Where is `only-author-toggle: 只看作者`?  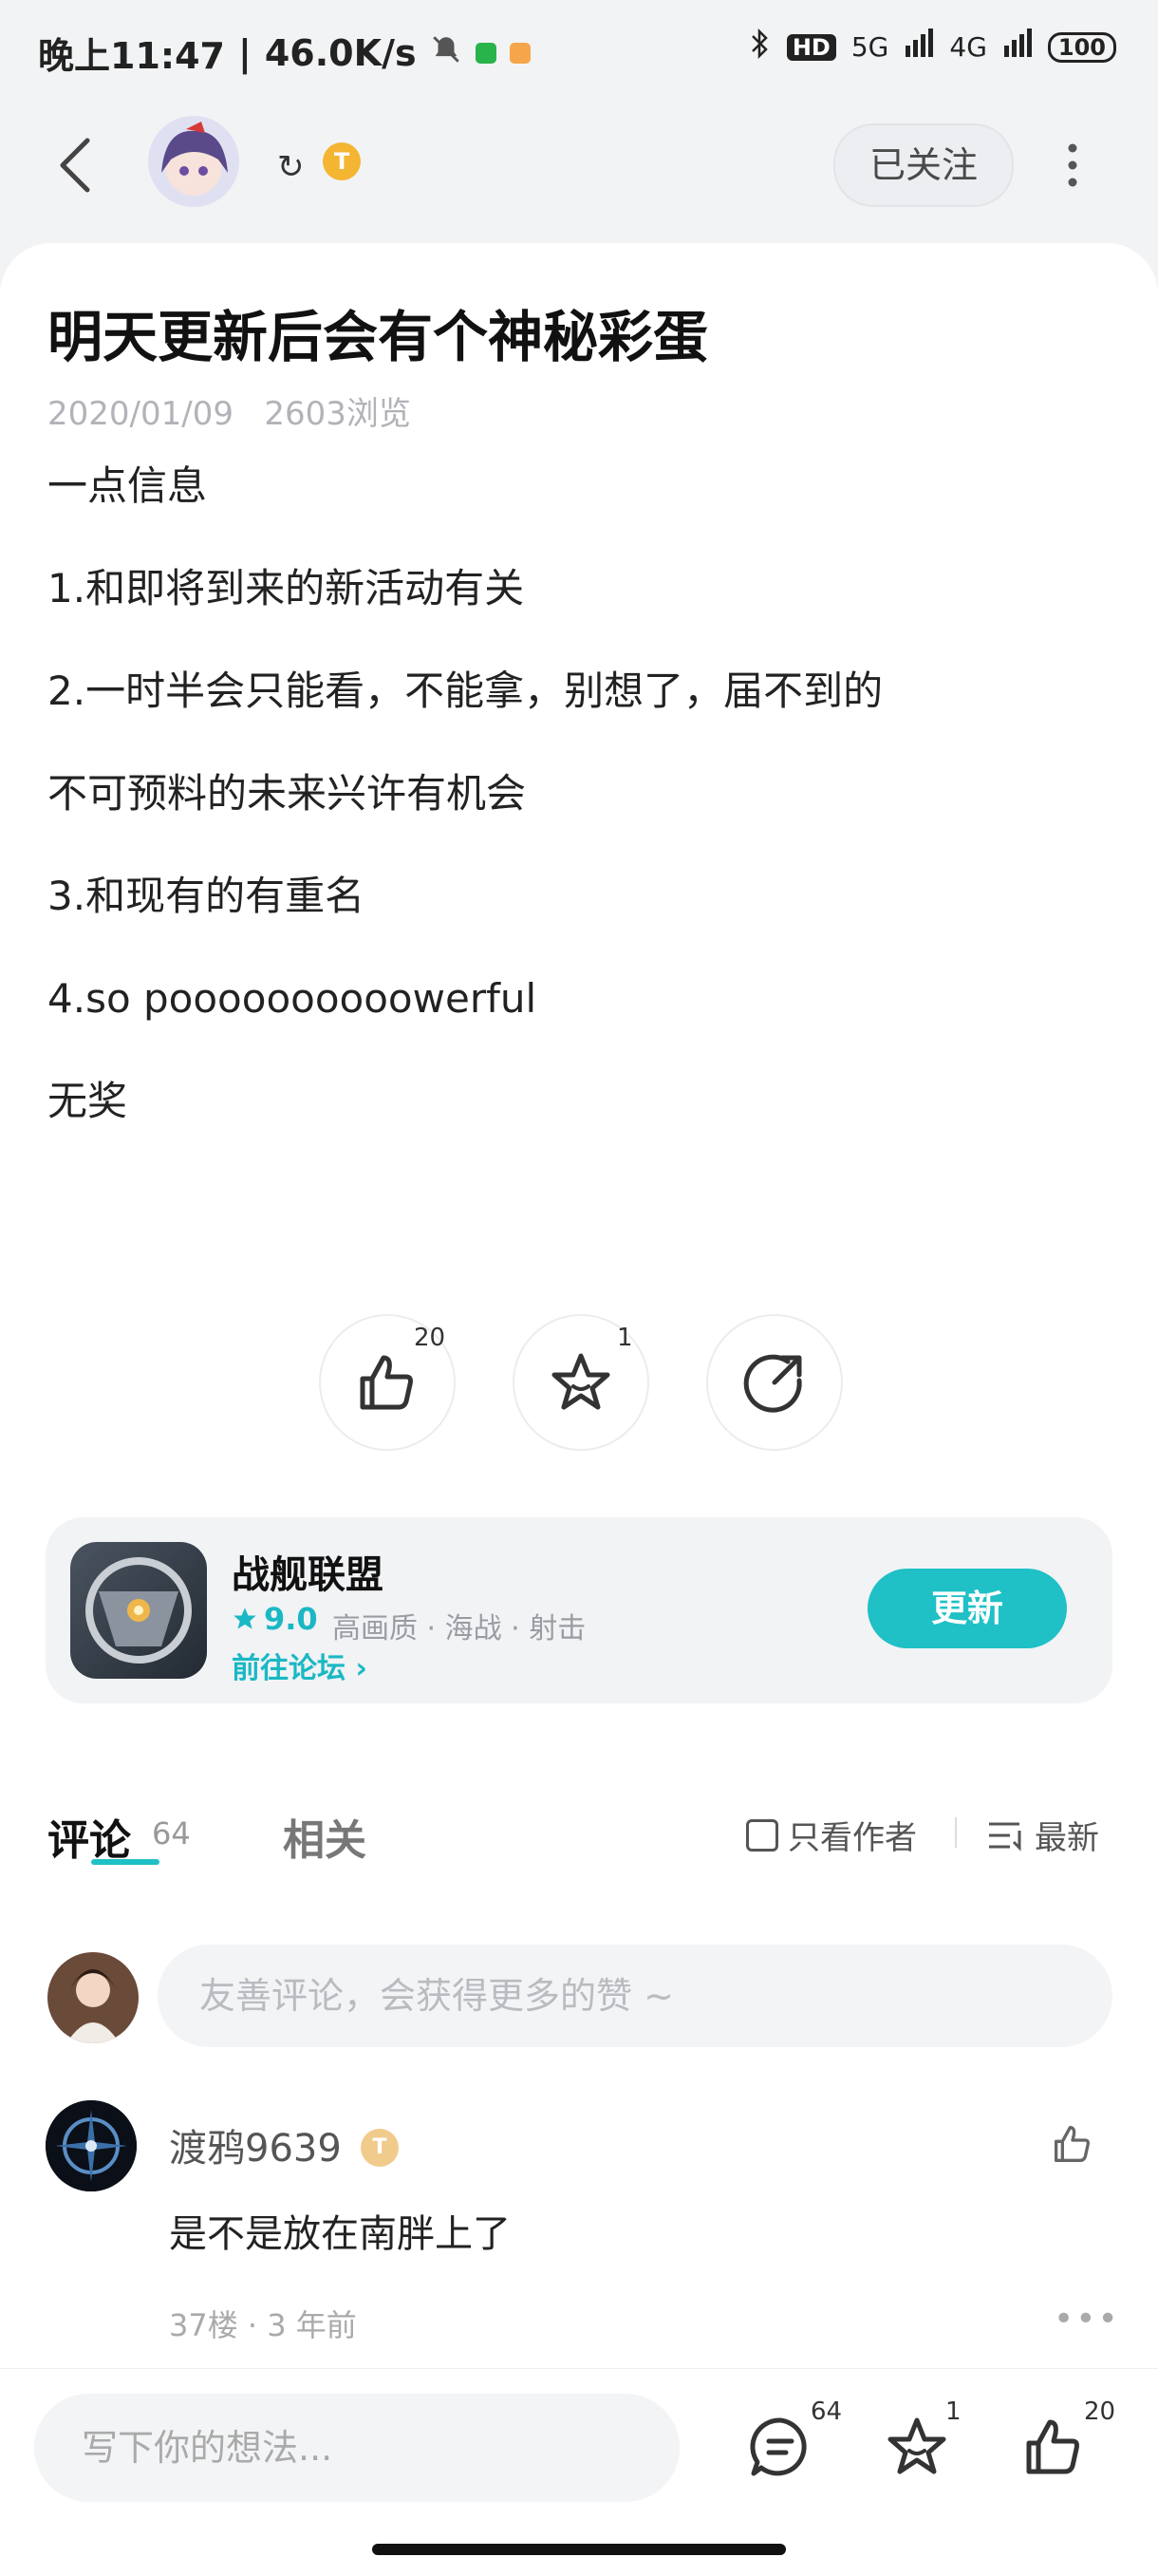
only-author-toggle: 只看作者 is located at coordinates (831, 1835).